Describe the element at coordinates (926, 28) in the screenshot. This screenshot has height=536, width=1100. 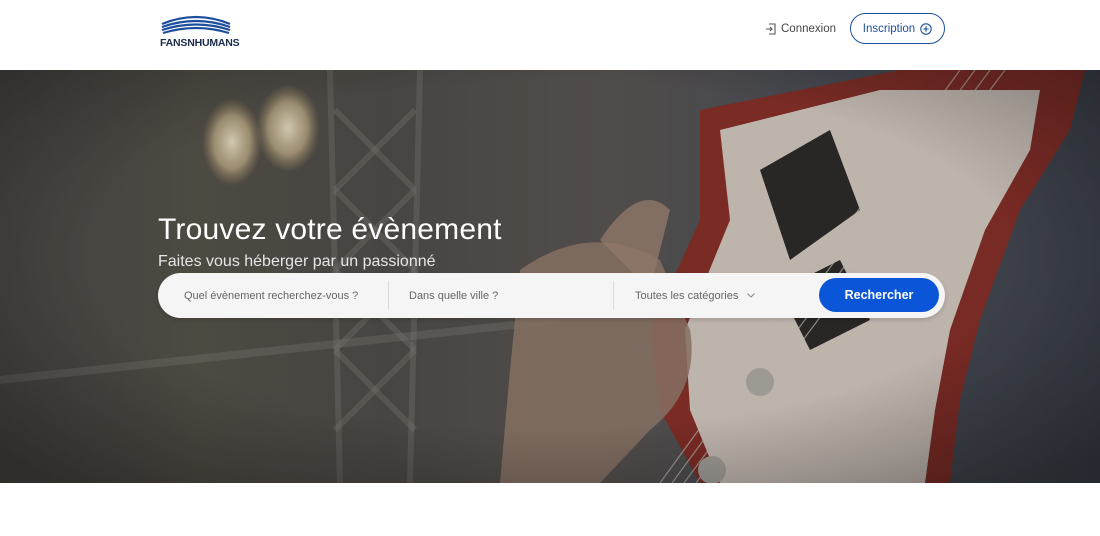
I see `plus-circle-icon` at that location.